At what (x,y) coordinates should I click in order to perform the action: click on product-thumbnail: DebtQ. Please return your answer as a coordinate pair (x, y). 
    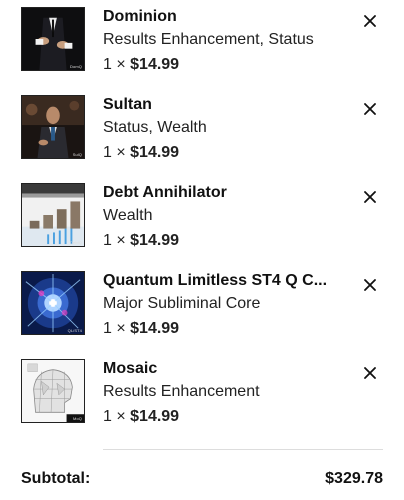
    Looking at the image, I should click on (53, 215).